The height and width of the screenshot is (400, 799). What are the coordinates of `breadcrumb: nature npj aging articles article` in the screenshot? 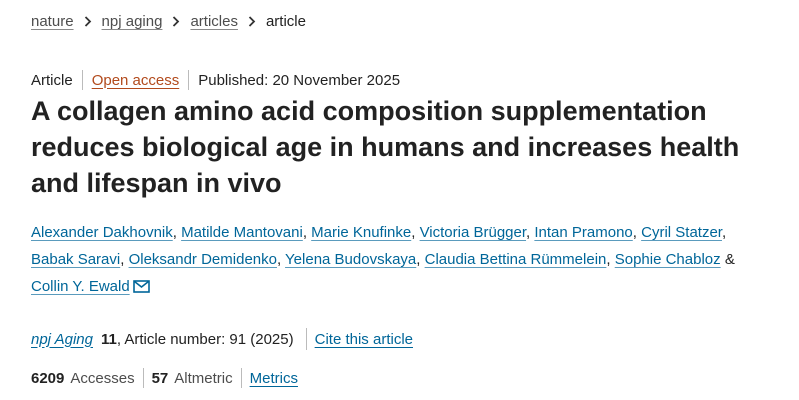 It's located at (168, 21).